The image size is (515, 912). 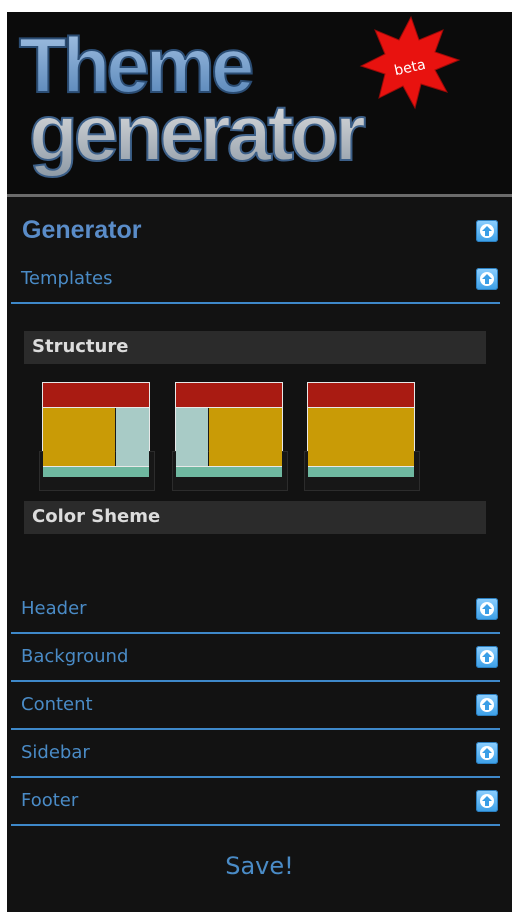 What do you see at coordinates (410, 62) in the screenshot?
I see `starburst-badge-icon: beta` at bounding box center [410, 62].